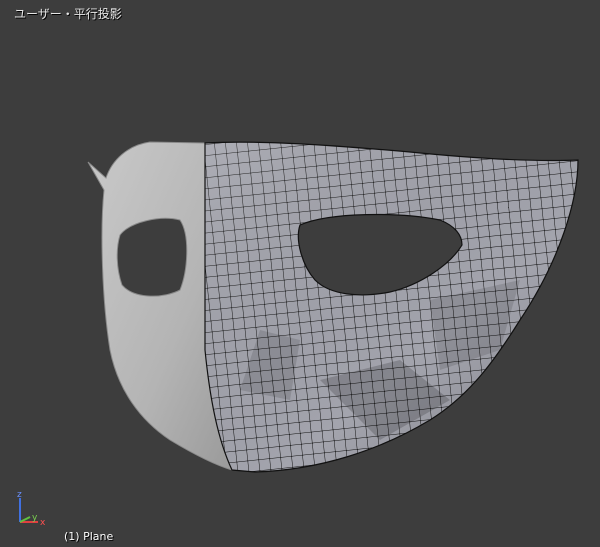 This screenshot has width=600, height=547. I want to click on axis-gizmo: z y x, so click(31, 509).